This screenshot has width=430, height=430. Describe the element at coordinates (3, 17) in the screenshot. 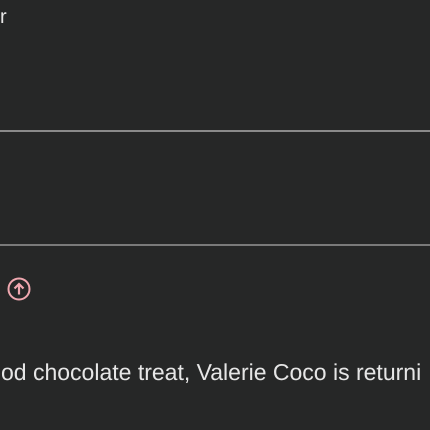

I see `header-text: r` at that location.